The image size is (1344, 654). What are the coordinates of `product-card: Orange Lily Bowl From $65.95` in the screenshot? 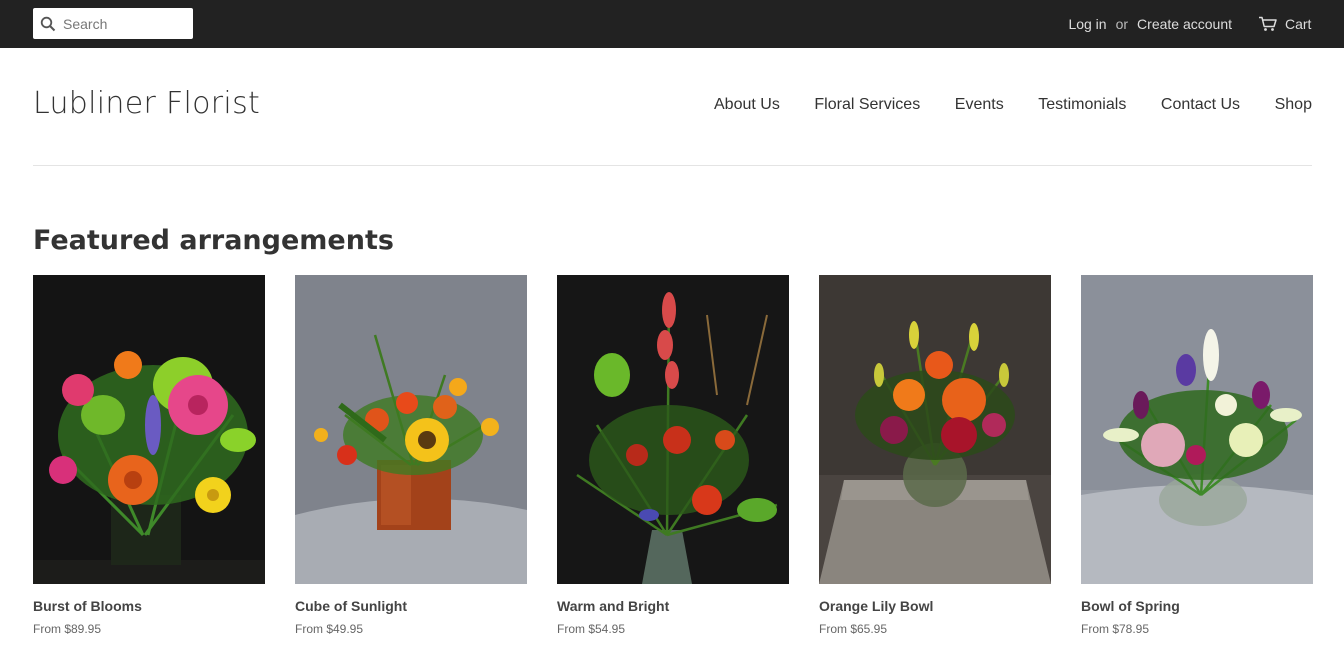 It's located at (935, 460).